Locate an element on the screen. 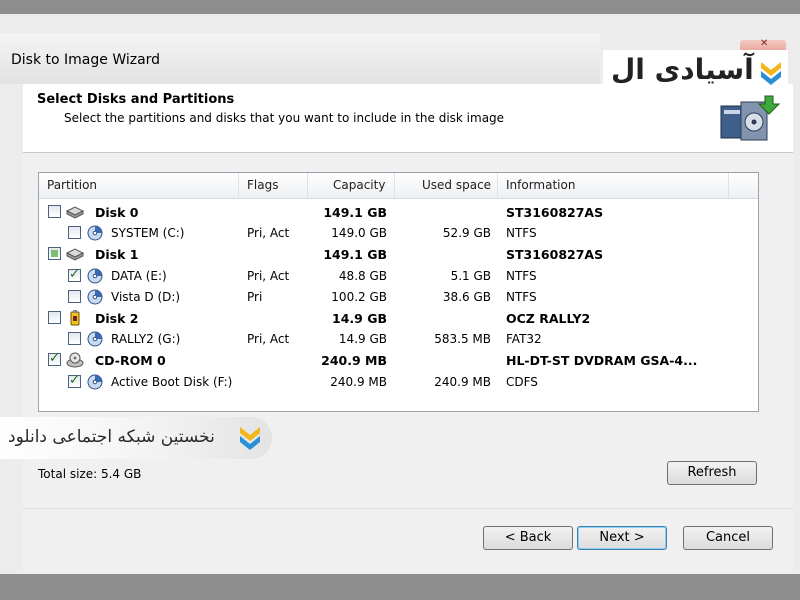  column-information-header: Information is located at coordinates (540, 185).